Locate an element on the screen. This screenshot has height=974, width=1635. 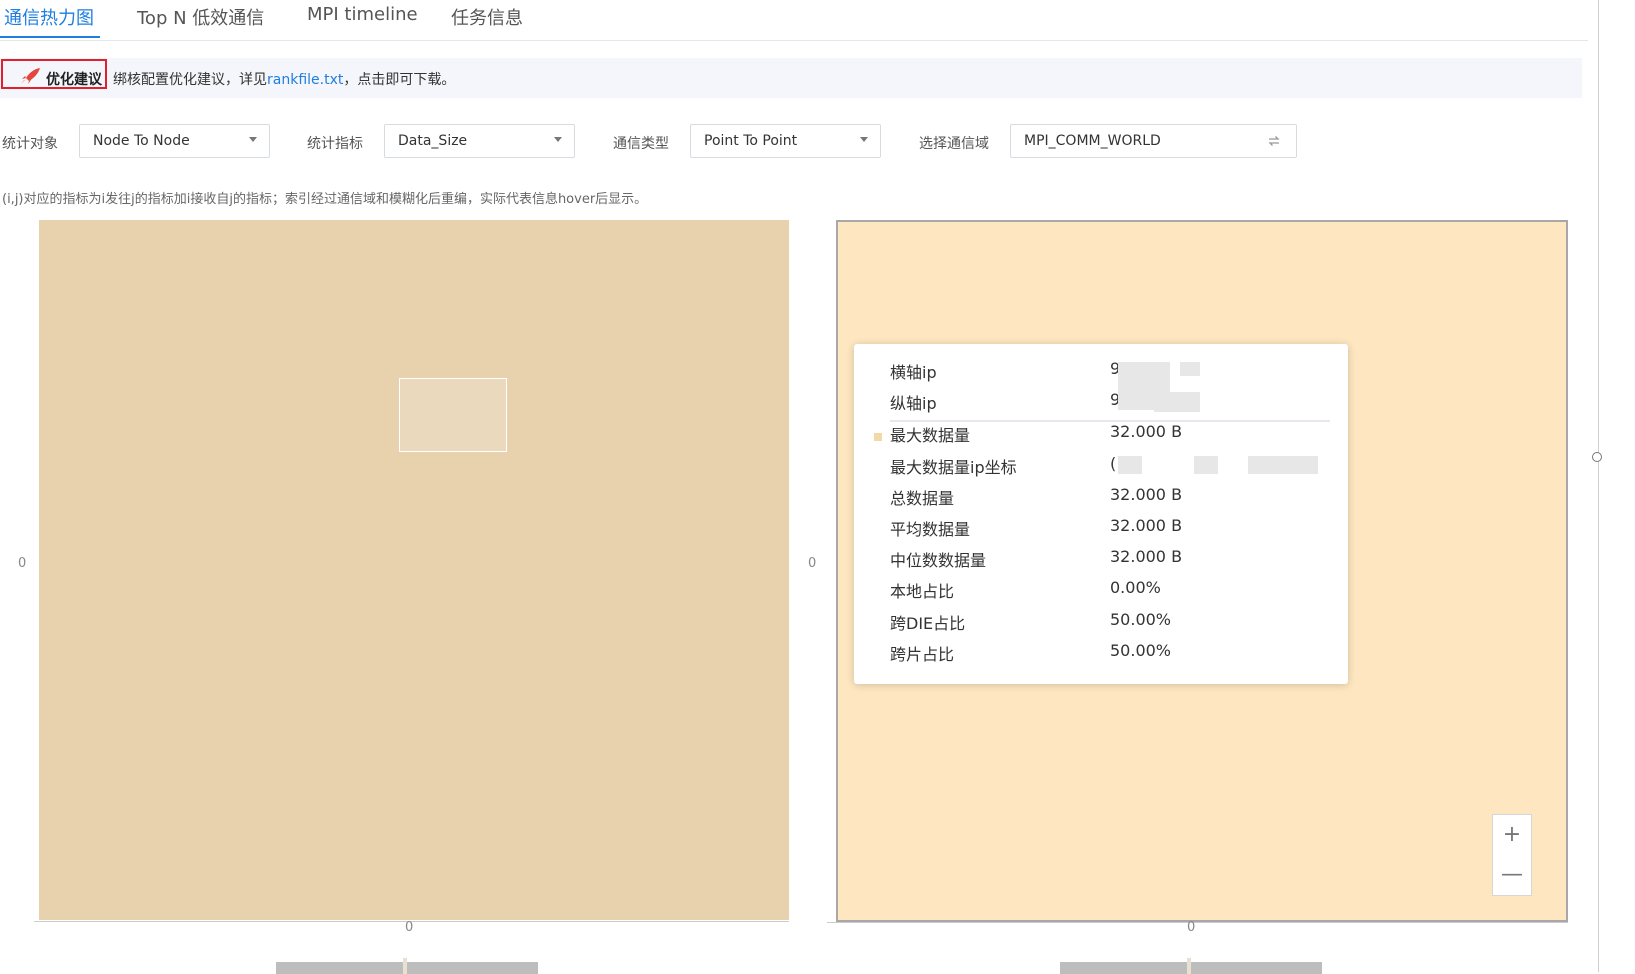
advice-text: 绑核配置优化建议，详见rankfile.txt，点击即可下载。 is located at coordinates (284, 79).